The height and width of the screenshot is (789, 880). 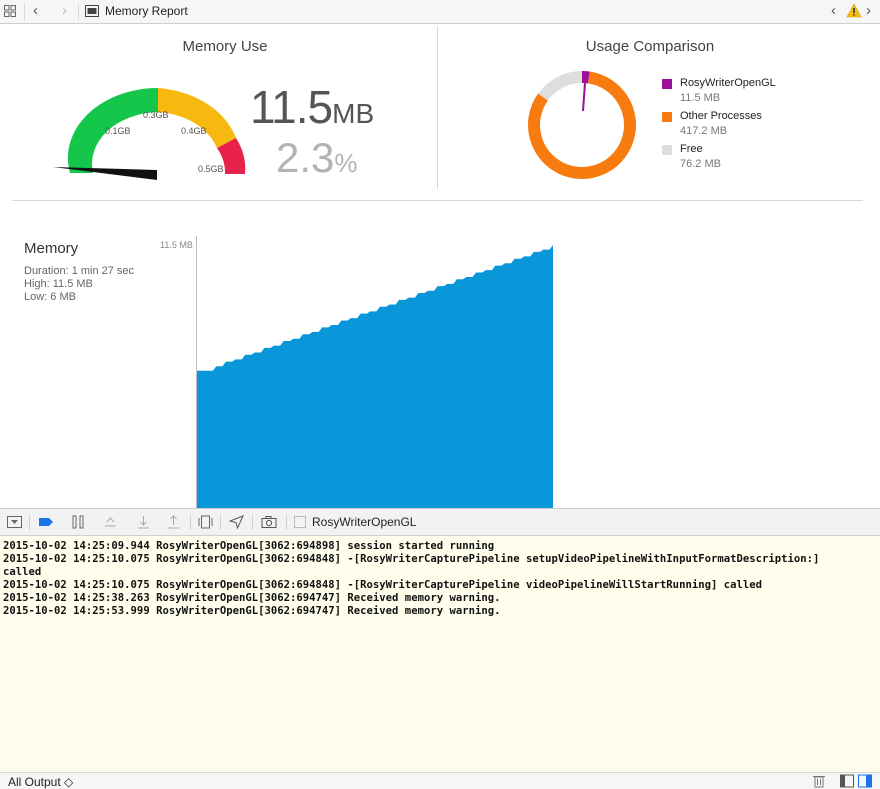 I want to click on step-into-icon, so click(x=143, y=522).